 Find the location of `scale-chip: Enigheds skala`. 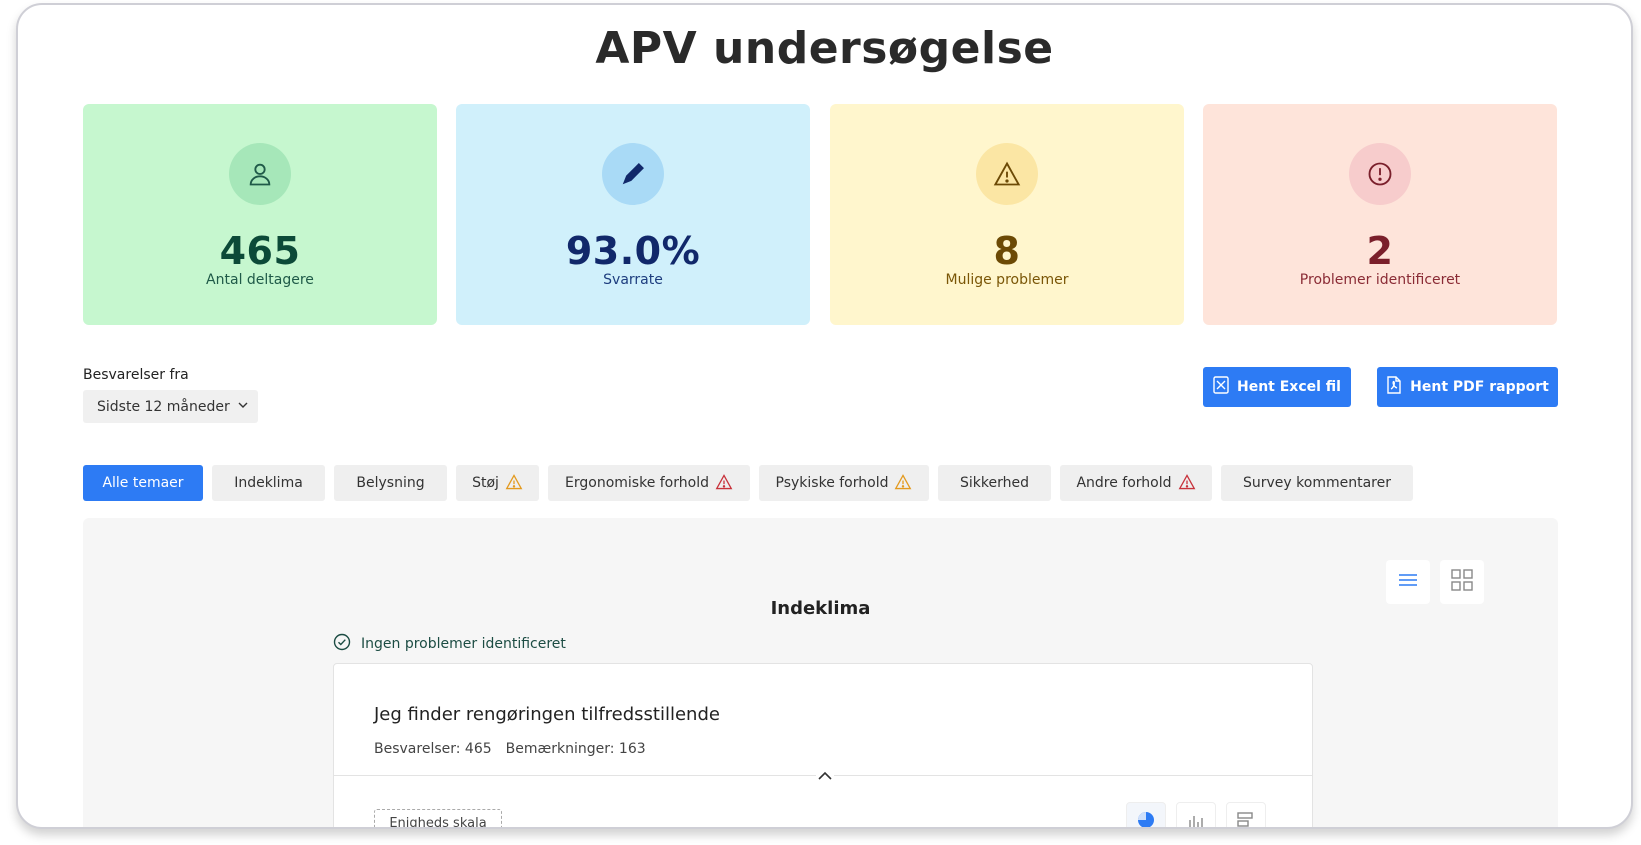

scale-chip: Enigheds skala is located at coordinates (438, 818).